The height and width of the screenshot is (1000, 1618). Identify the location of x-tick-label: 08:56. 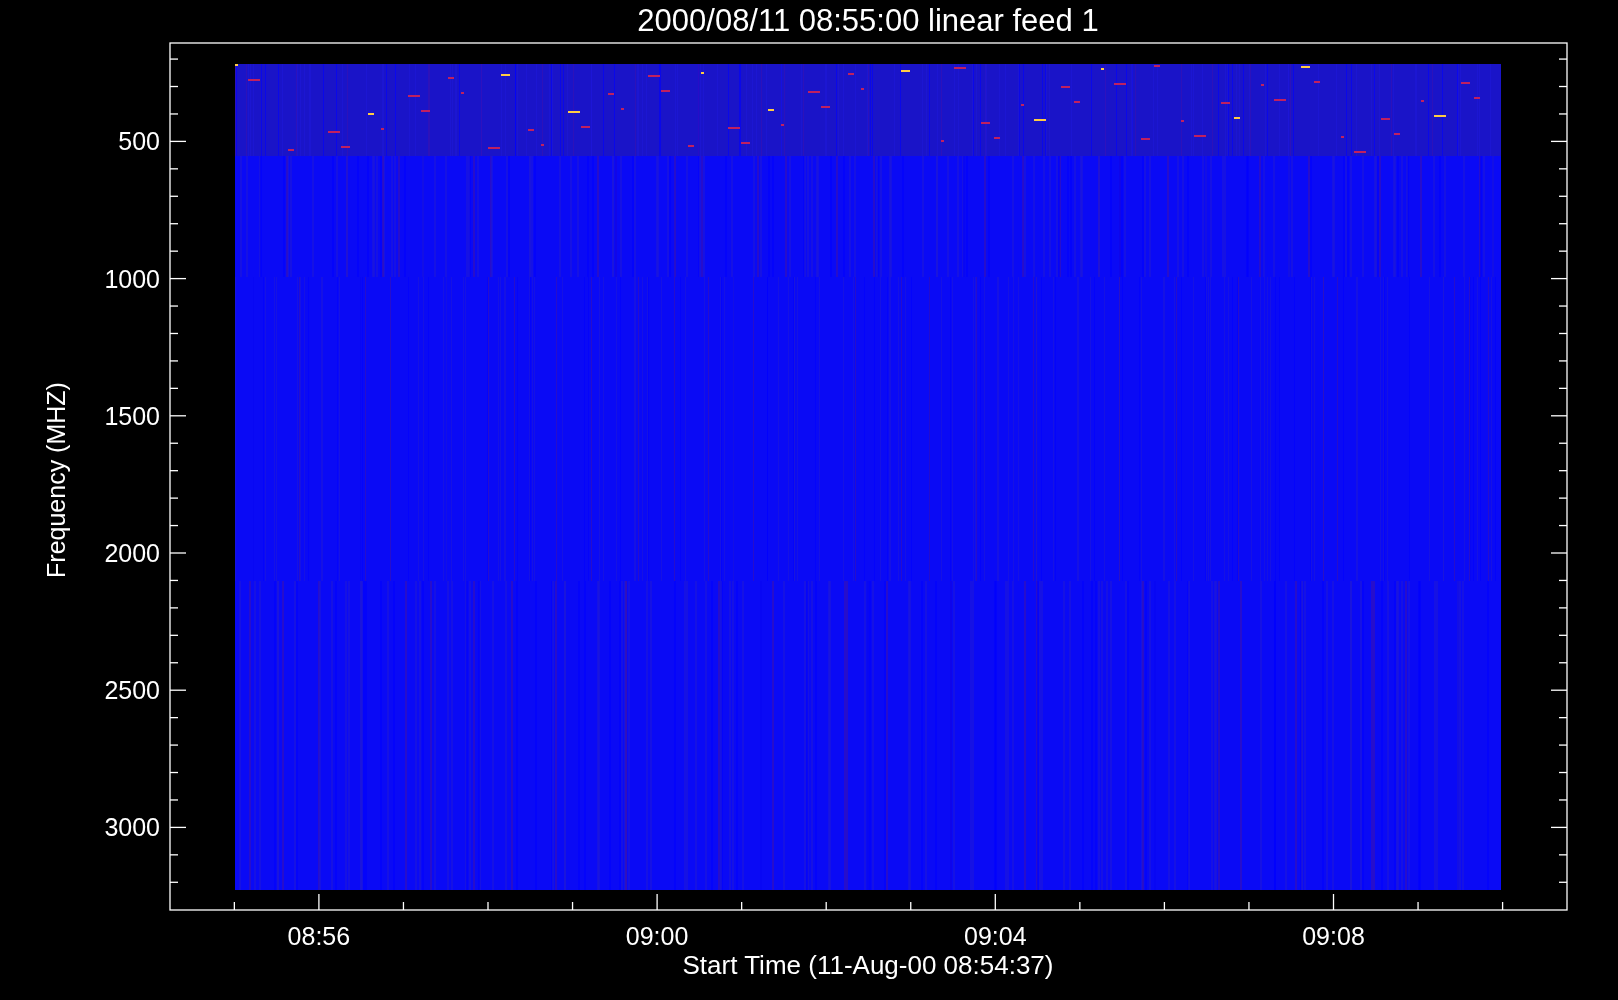
(319, 936).